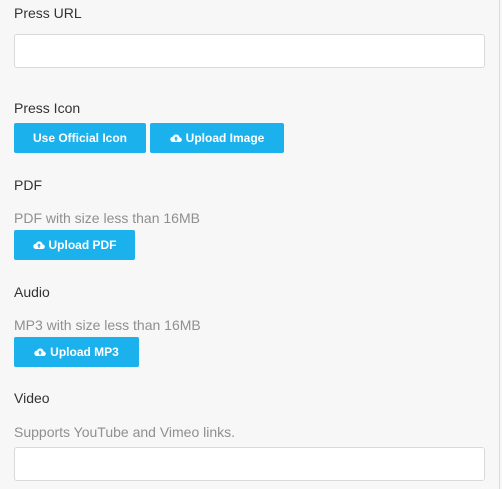 Image resolution: width=502 pixels, height=489 pixels. I want to click on upload-pdf-button: Upload PDF, so click(74, 245).